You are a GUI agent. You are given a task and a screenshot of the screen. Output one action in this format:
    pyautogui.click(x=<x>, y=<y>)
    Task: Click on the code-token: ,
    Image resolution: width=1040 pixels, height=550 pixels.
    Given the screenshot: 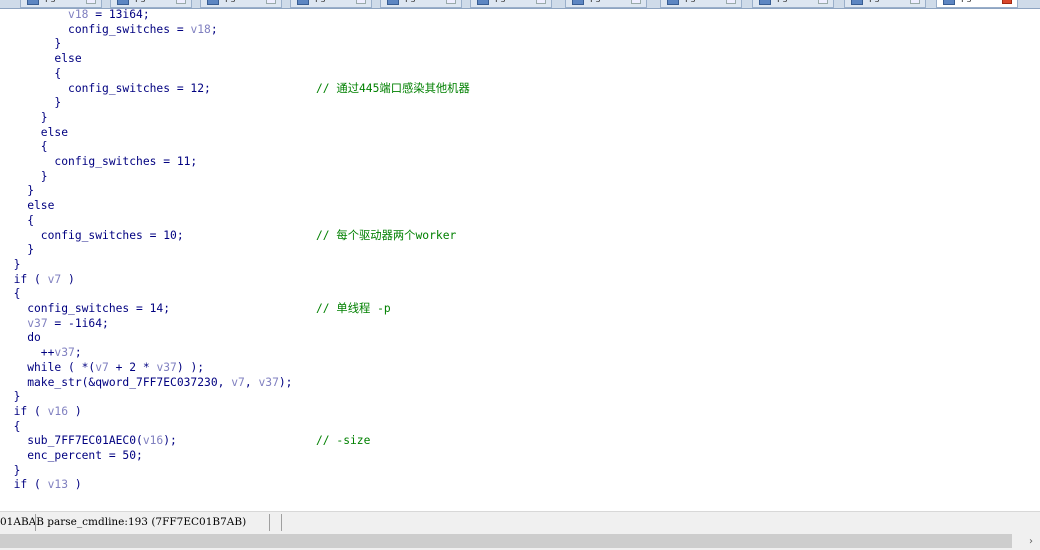 What is the action you would take?
    pyautogui.click(x=251, y=382)
    